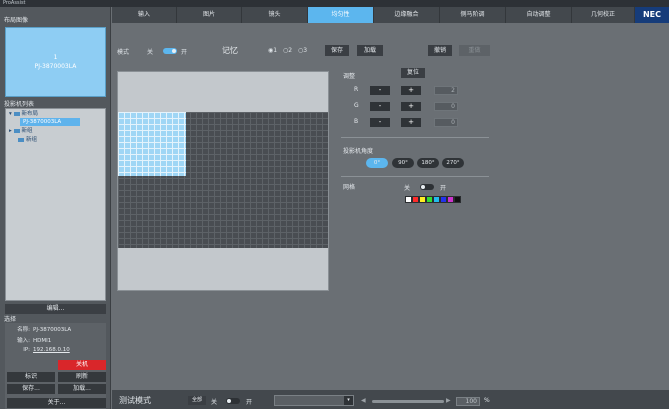 The width and height of the screenshot is (669, 409). Describe the element at coordinates (23, 114) in the screenshot. I see `tree-item-layout: ▾ 新布局` at that location.